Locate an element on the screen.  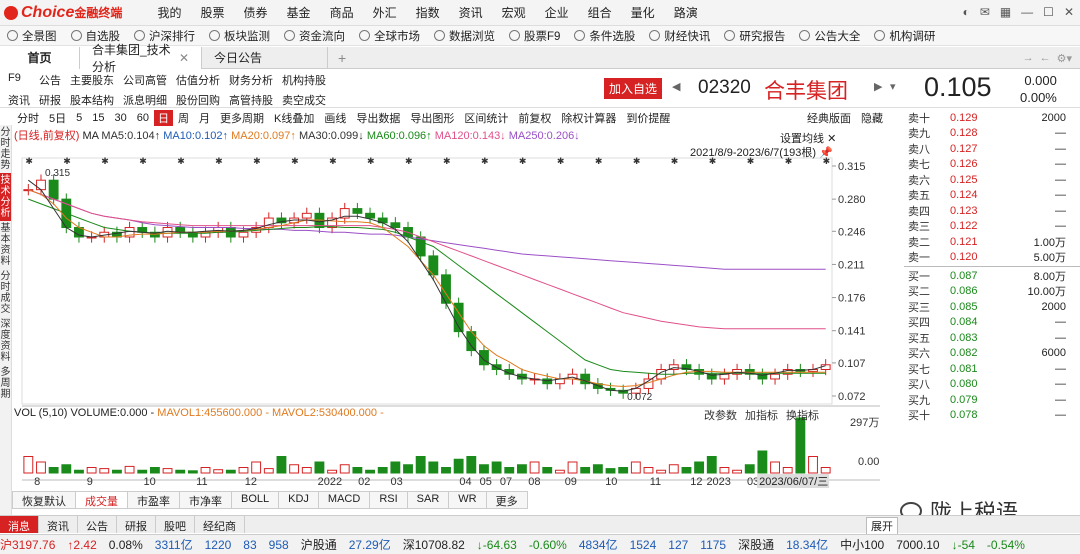
toolbar-item-0: 全景图 is located at coordinates (32, 36).